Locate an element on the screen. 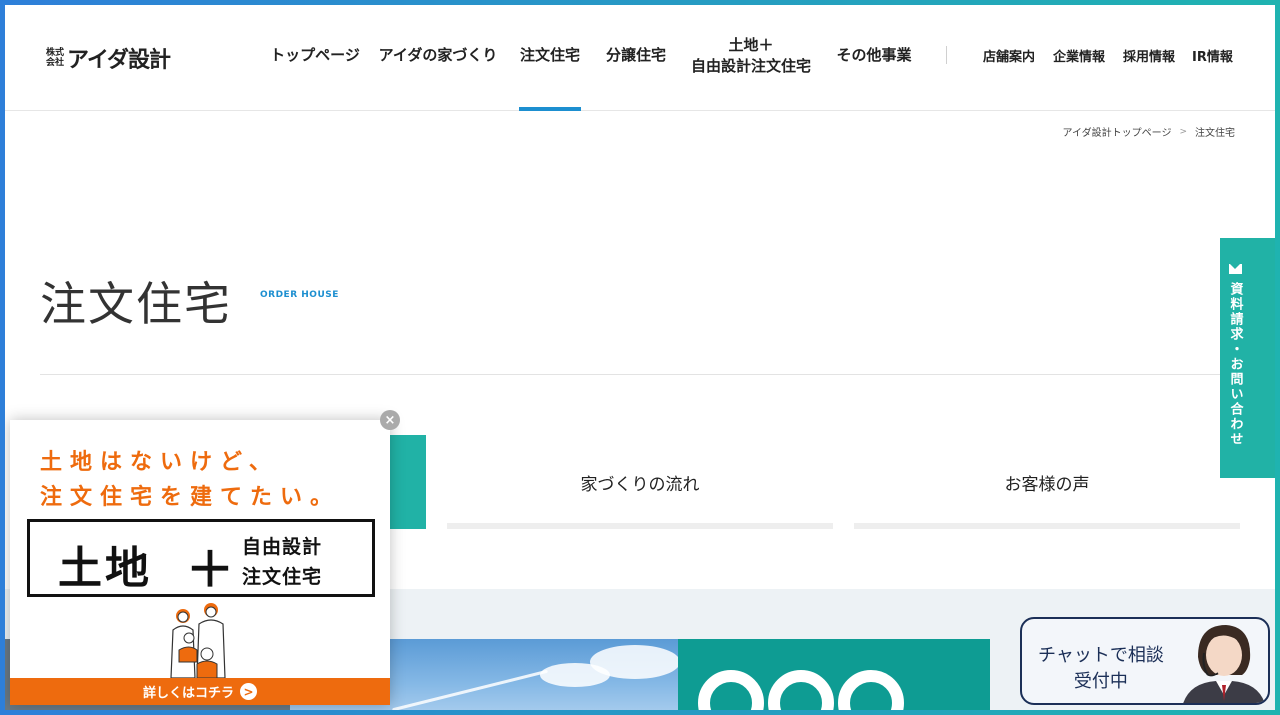 Image resolution: width=1280 pixels, height=715 pixels. tab-customer-voice: お客様の声 is located at coordinates (1047, 482).